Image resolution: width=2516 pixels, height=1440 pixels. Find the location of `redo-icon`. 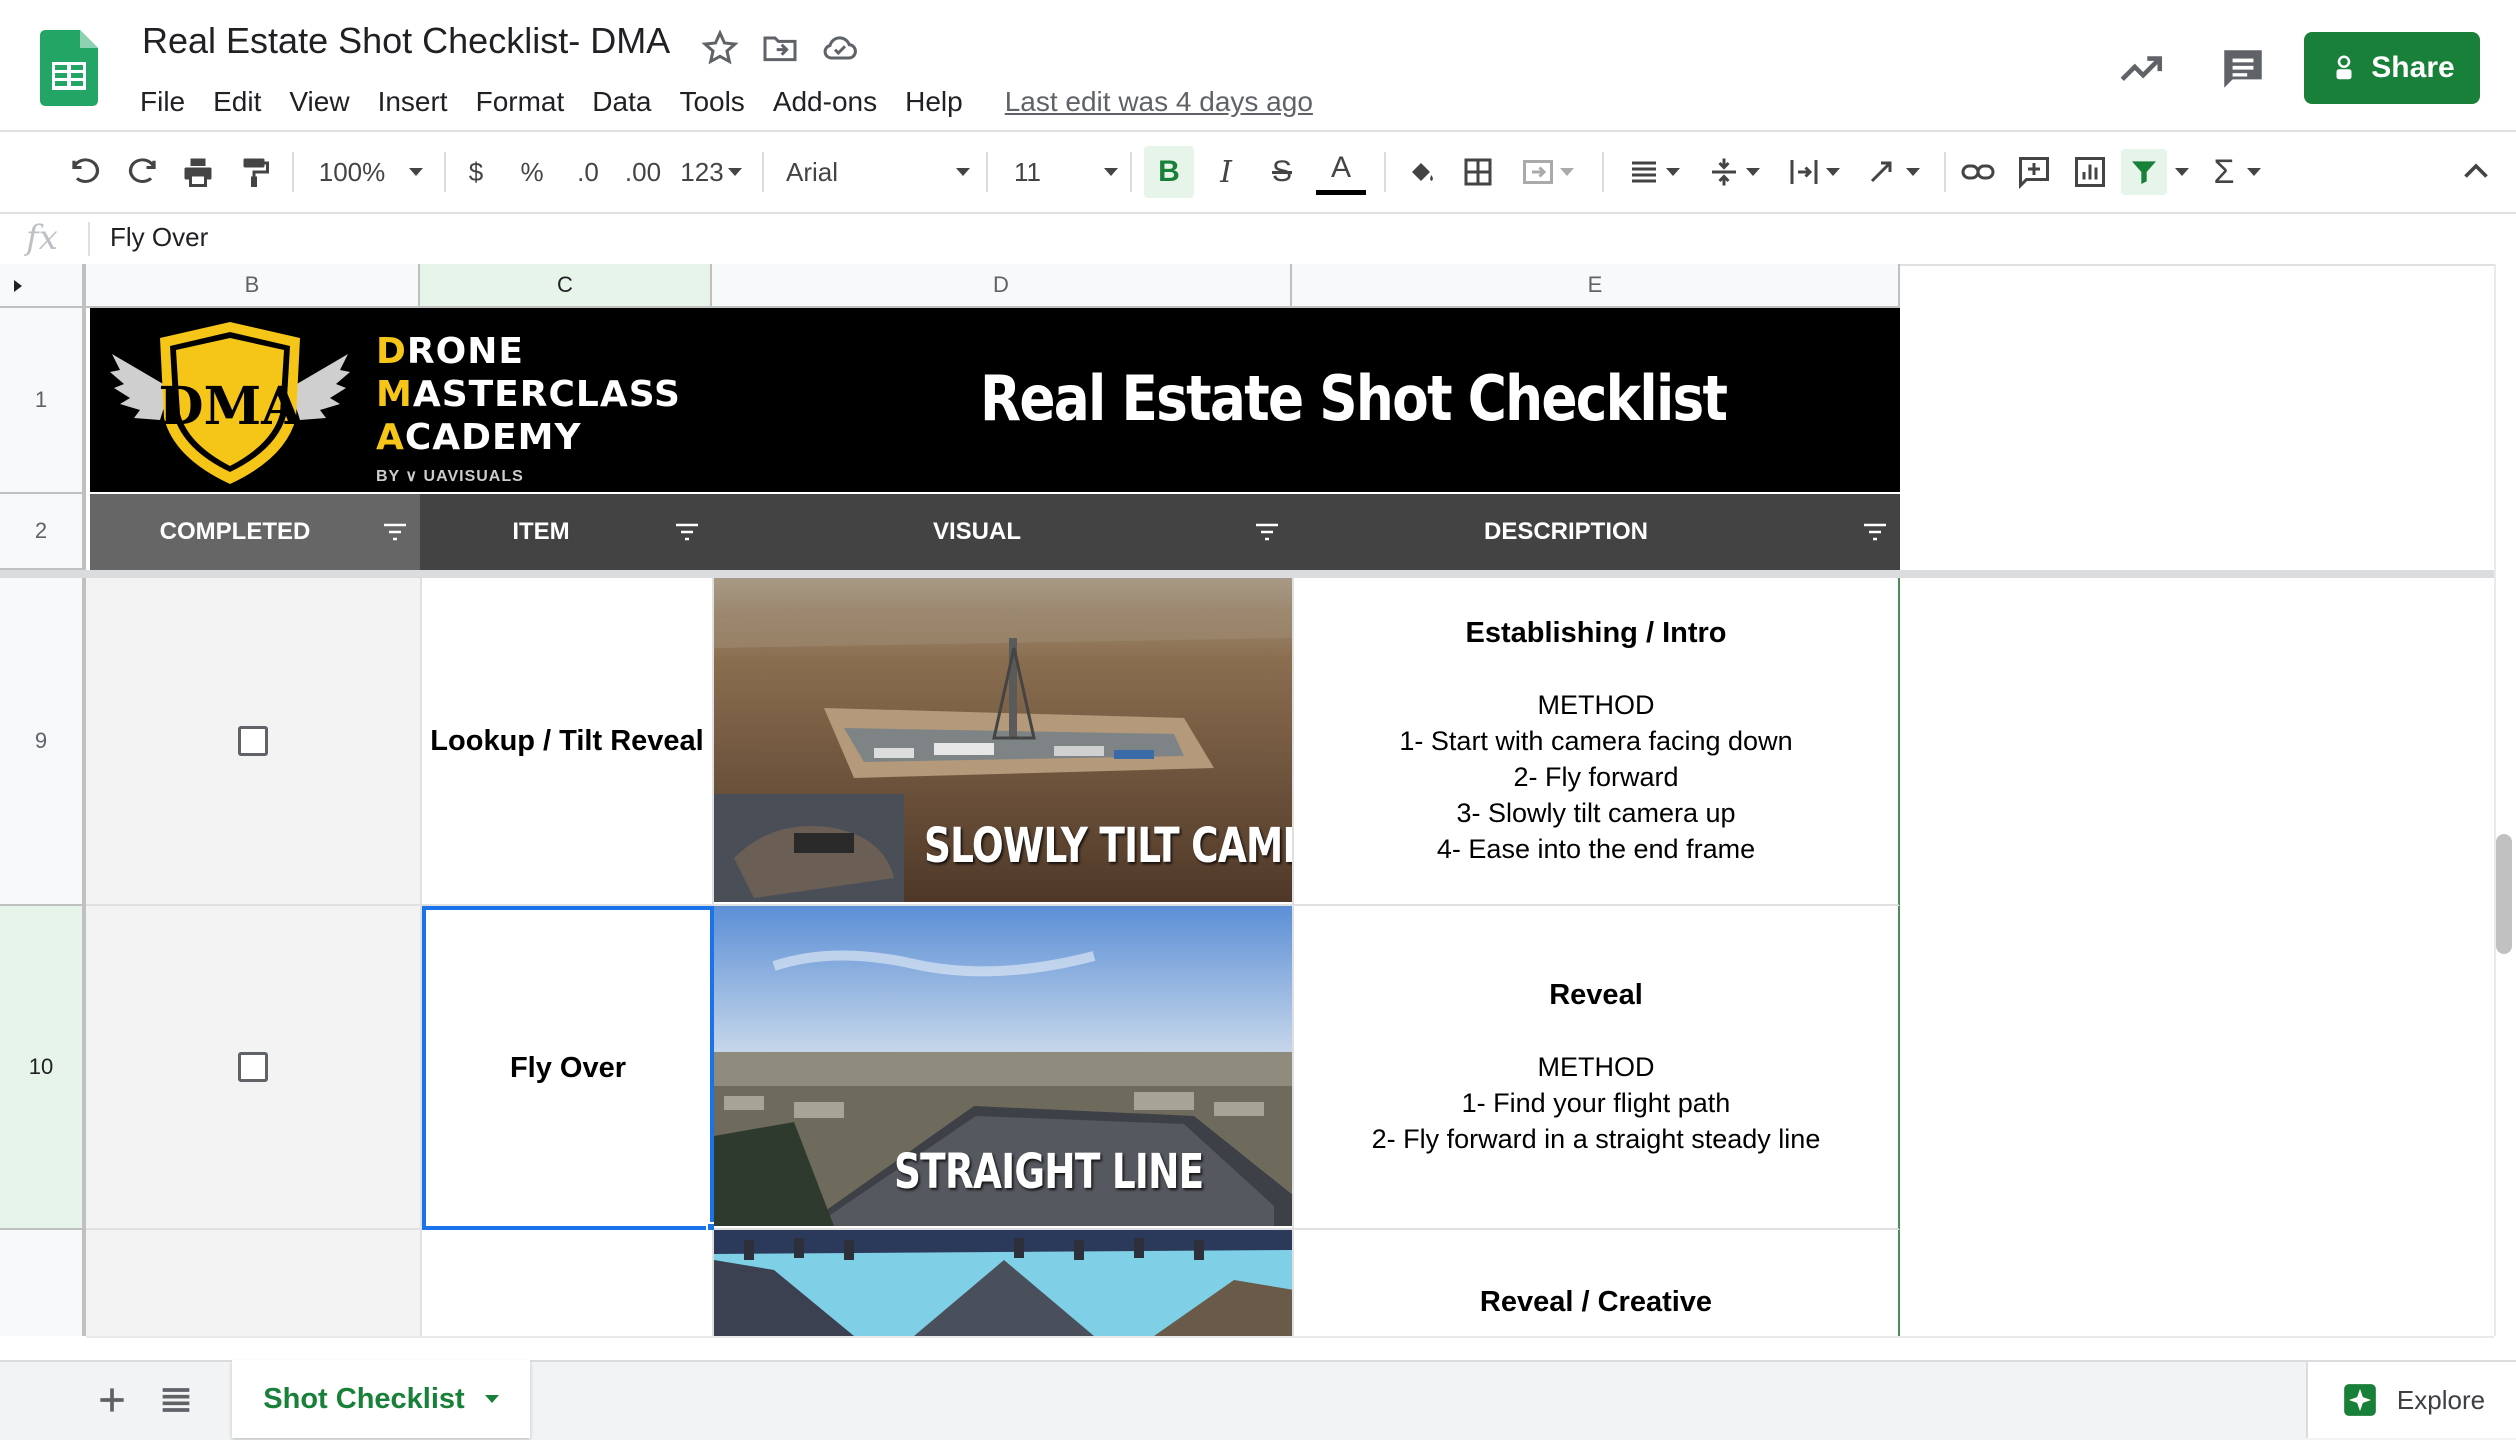

redo-icon is located at coordinates (142, 172).